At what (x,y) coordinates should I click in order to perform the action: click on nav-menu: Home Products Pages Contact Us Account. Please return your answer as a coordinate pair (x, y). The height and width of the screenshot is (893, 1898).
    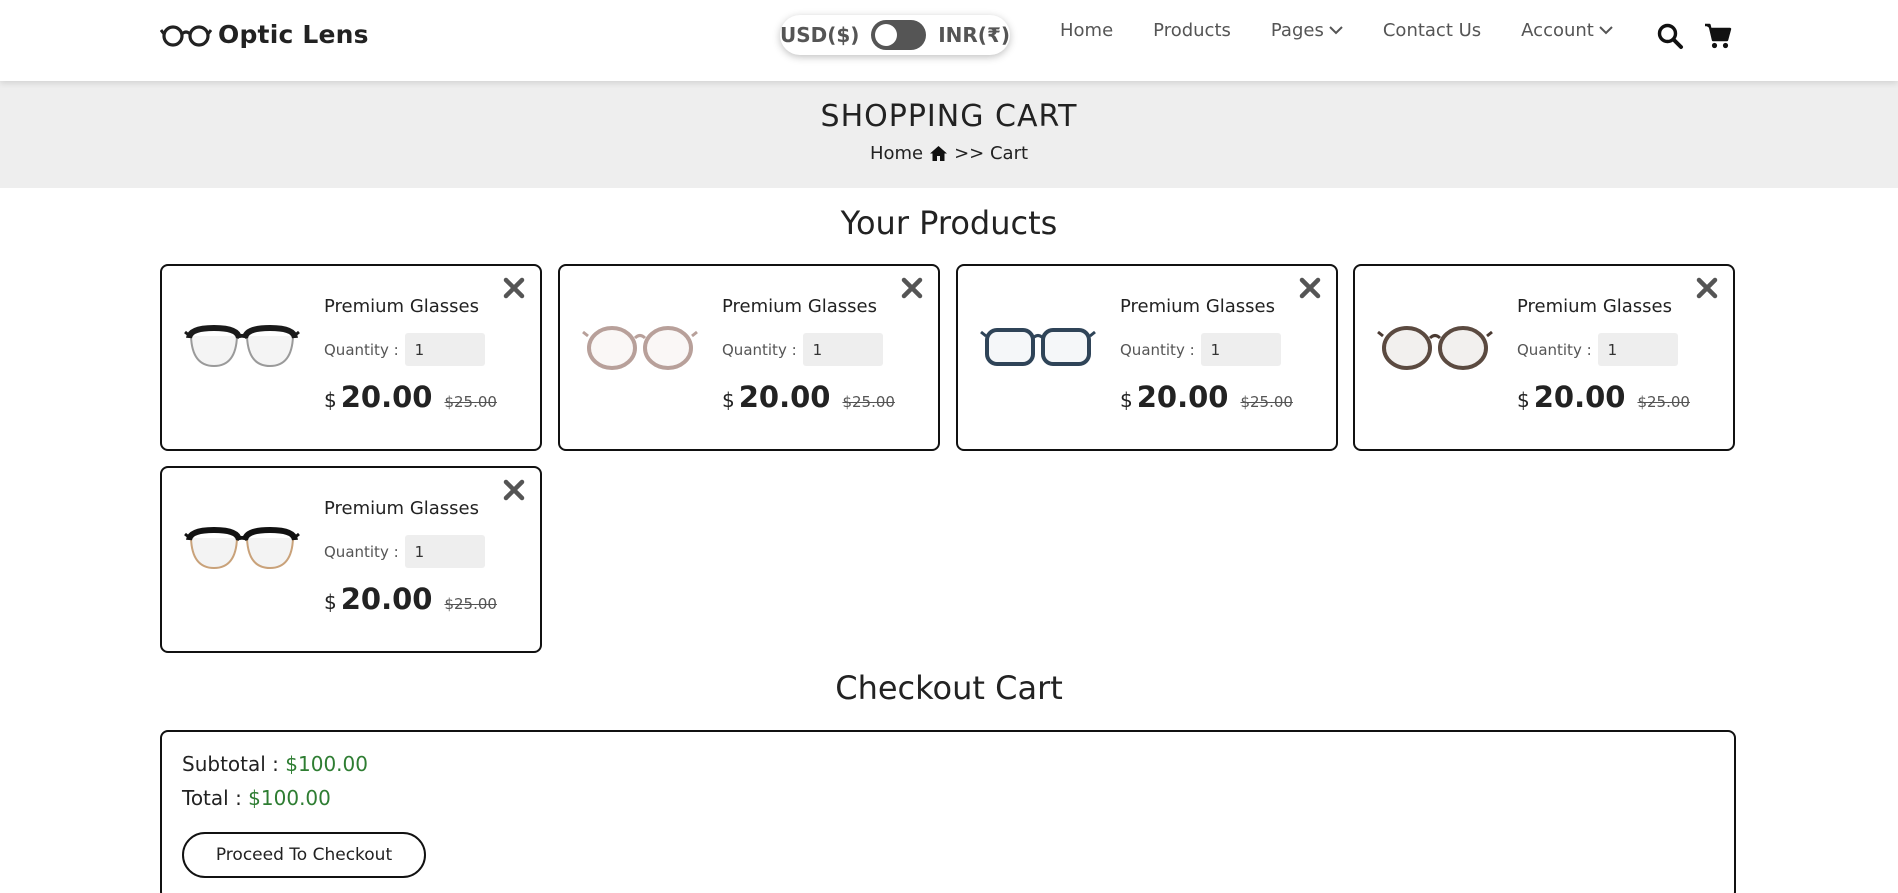
    Looking at the image, I should click on (1336, 30).